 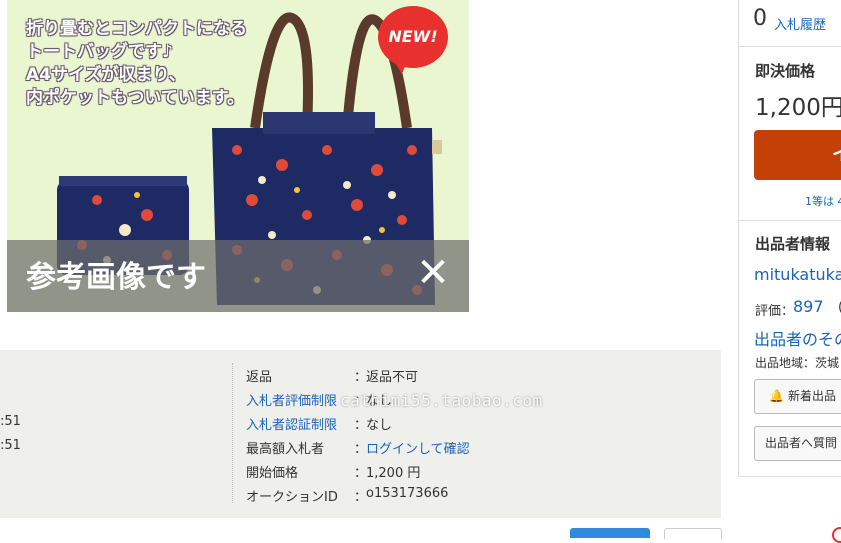 What do you see at coordinates (319, 123) in the screenshot?
I see `bag-top-fold` at bounding box center [319, 123].